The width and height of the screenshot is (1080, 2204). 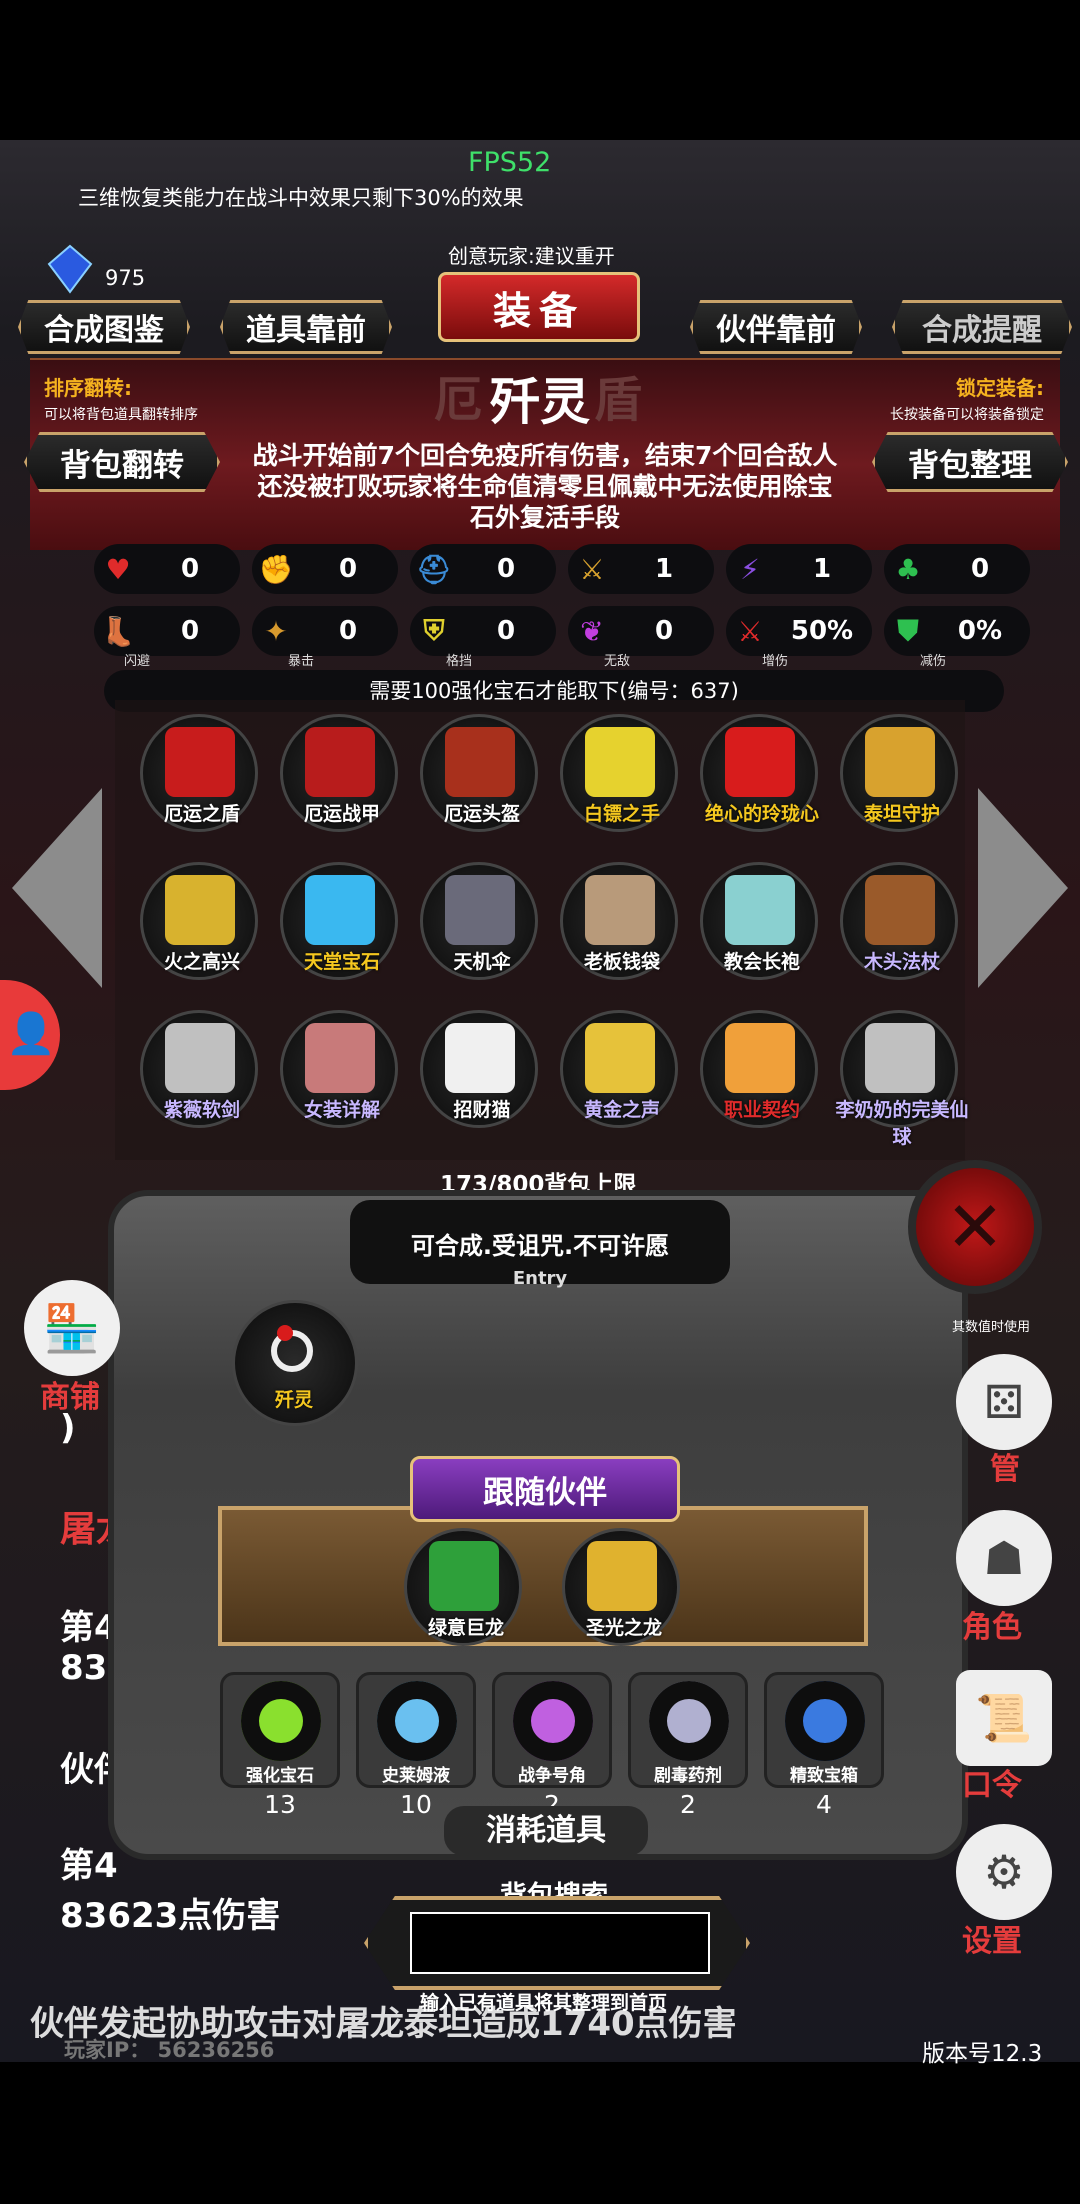 I want to click on consumable-slot: 战争号角, so click(x=552, y=1730).